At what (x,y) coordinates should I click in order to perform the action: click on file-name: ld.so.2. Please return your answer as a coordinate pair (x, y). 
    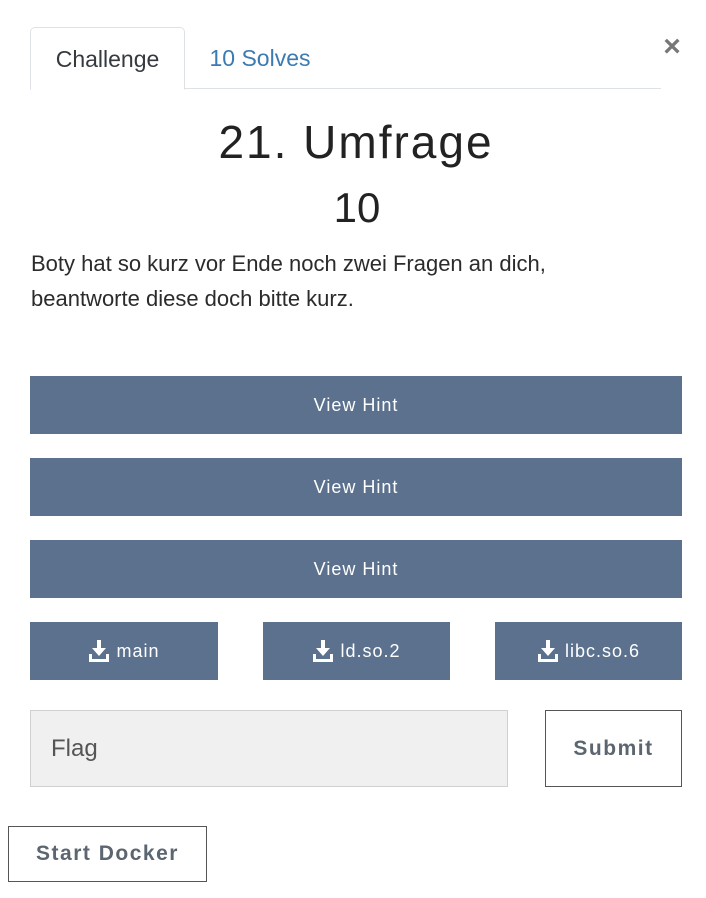
    Looking at the image, I should click on (370, 650).